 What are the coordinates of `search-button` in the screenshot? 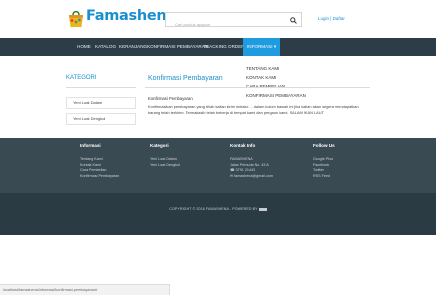 It's located at (293, 20).